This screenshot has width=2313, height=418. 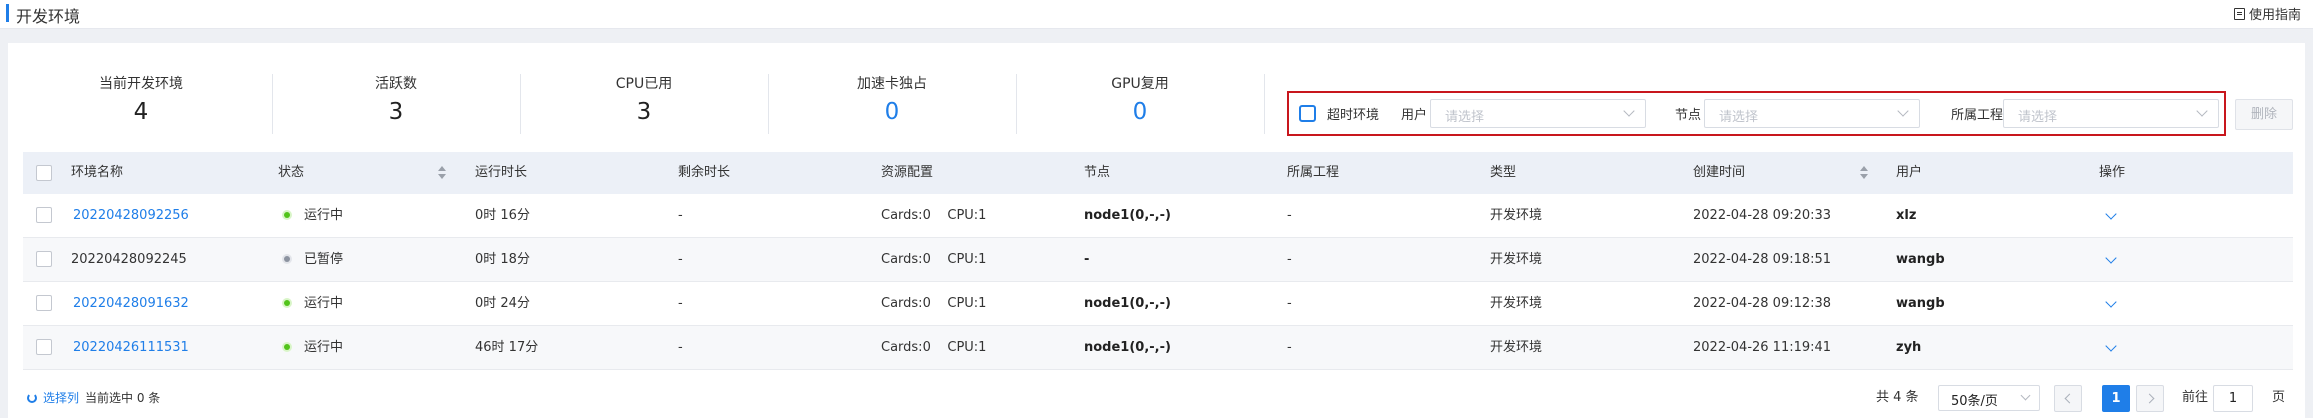 I want to click on status-cell: 已暂停, so click(x=313, y=259).